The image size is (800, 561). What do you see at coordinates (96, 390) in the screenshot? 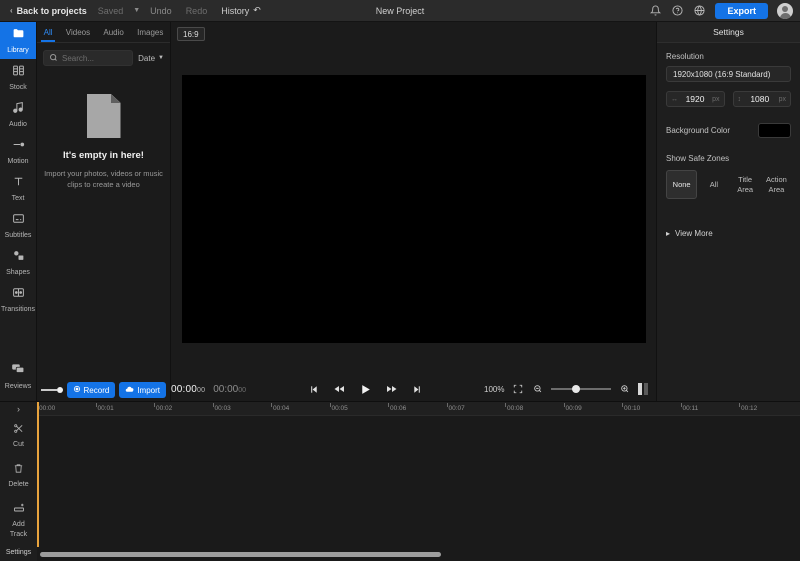
I see `record-label: Record` at bounding box center [96, 390].